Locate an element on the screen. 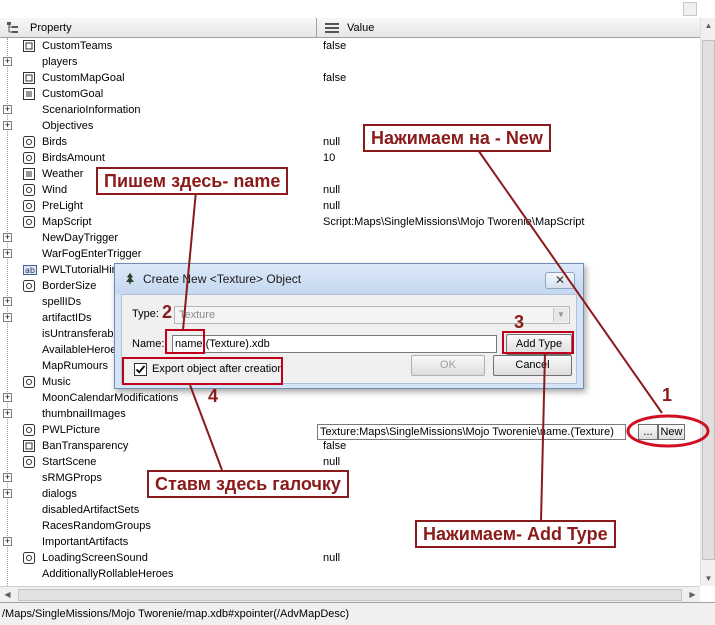  row-label: PWLTutorialHint is located at coordinates (81, 270).